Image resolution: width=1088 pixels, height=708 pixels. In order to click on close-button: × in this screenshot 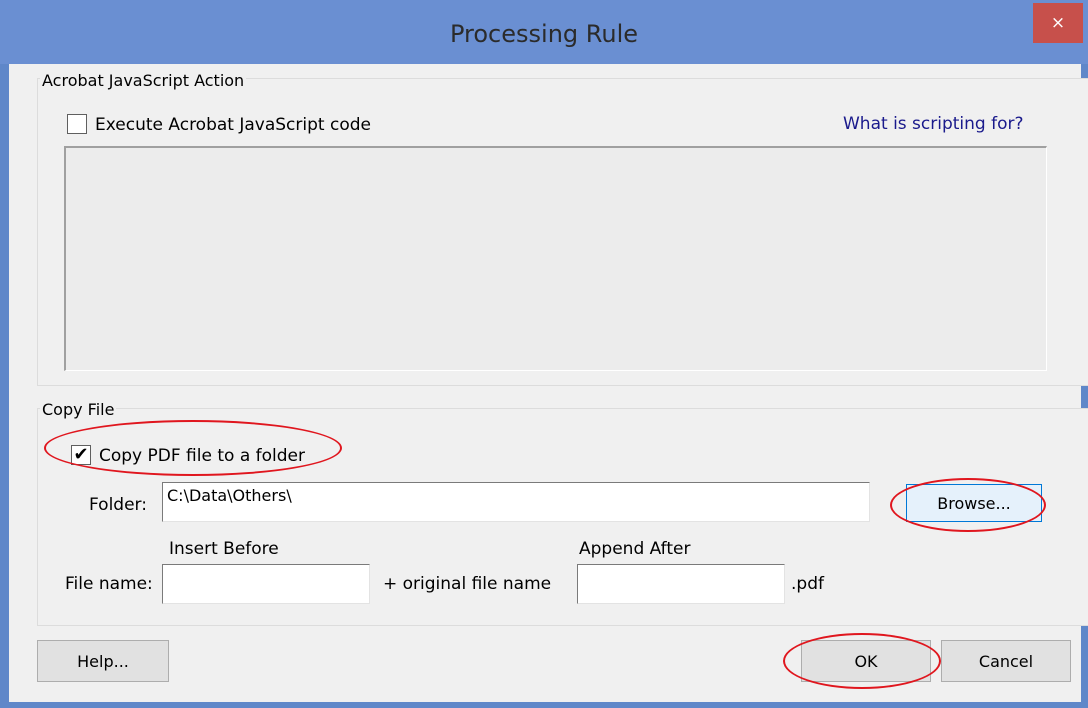, I will do `click(1058, 23)`.